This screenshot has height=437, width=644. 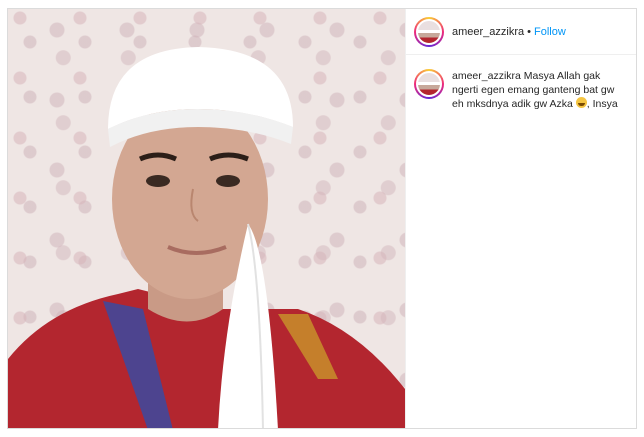 I want to click on caption-avatar, so click(x=429, y=84).